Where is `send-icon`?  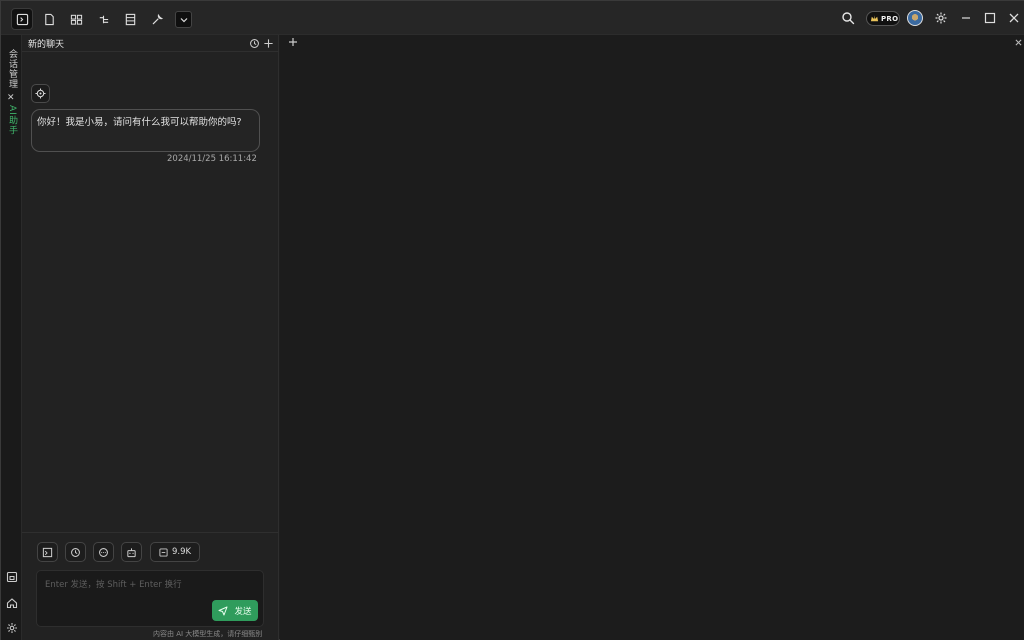 send-icon is located at coordinates (223, 610).